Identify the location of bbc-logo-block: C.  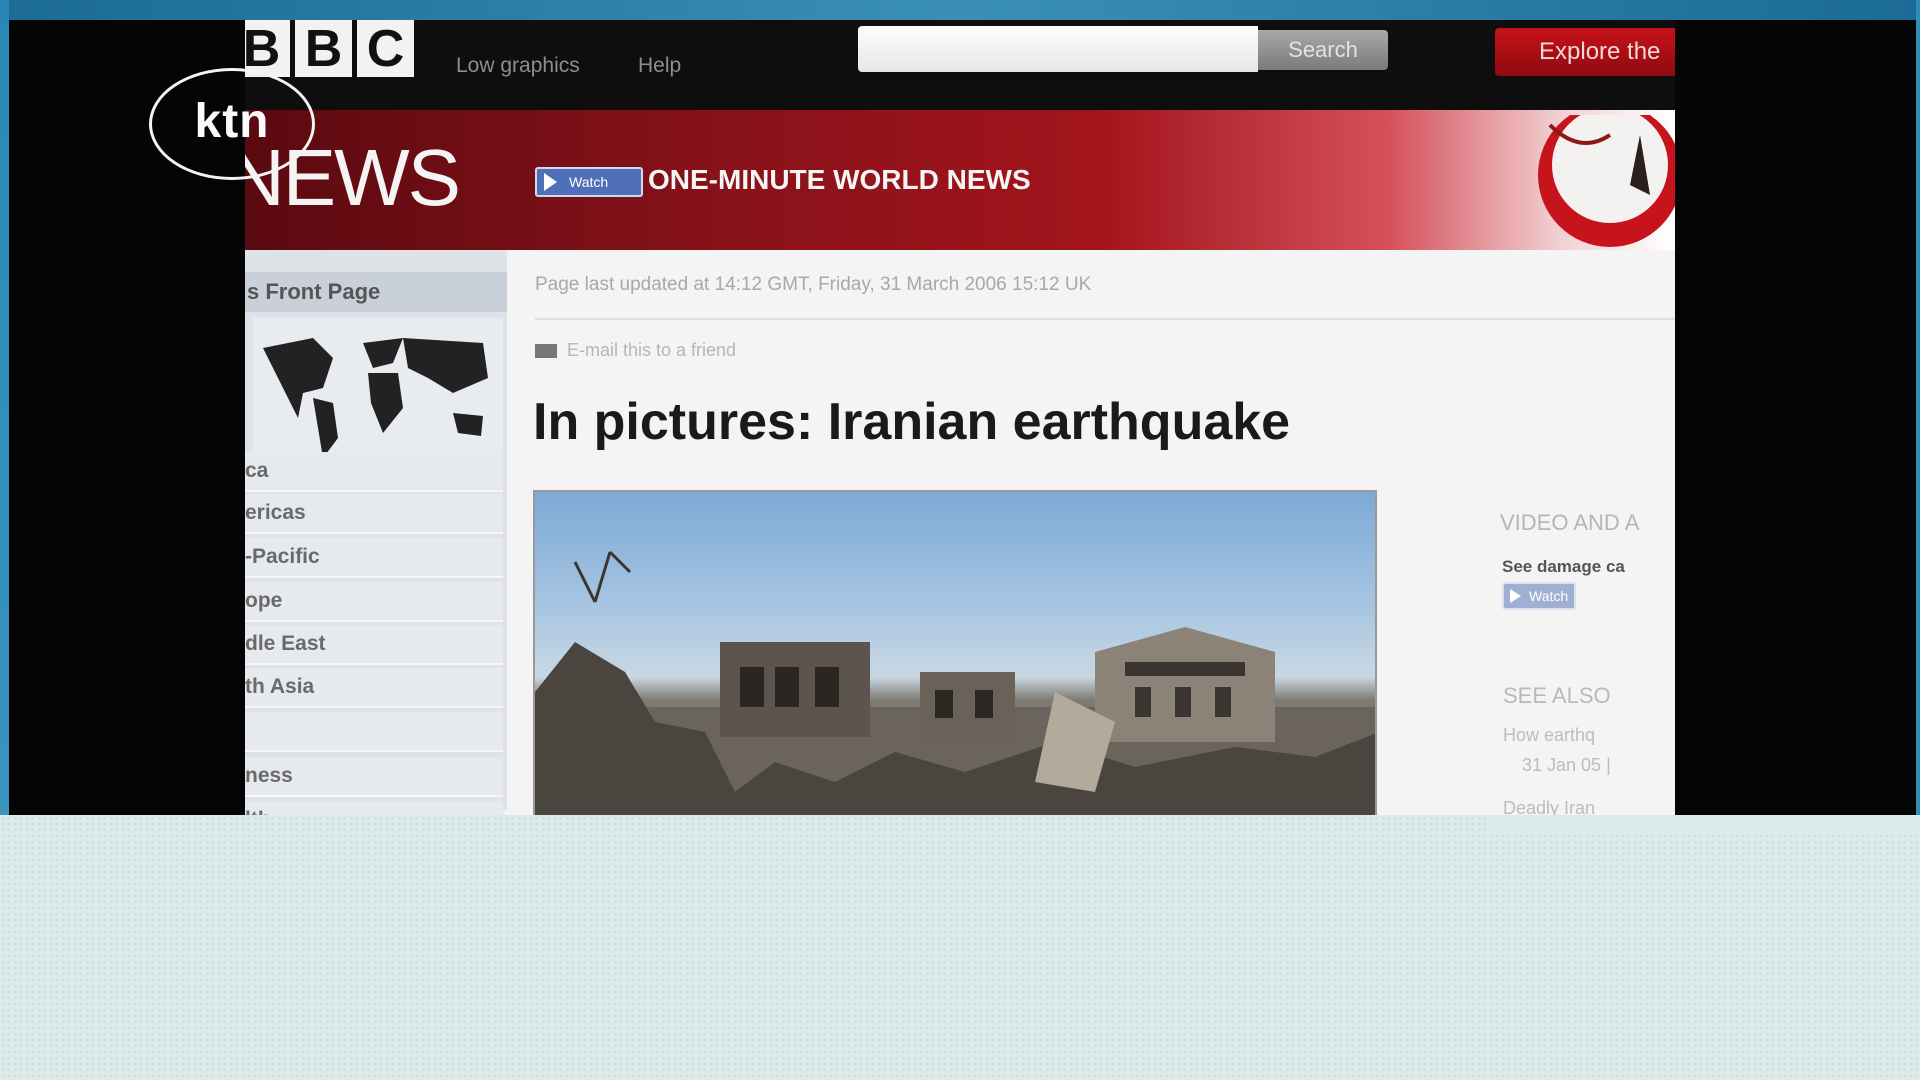
(385, 49).